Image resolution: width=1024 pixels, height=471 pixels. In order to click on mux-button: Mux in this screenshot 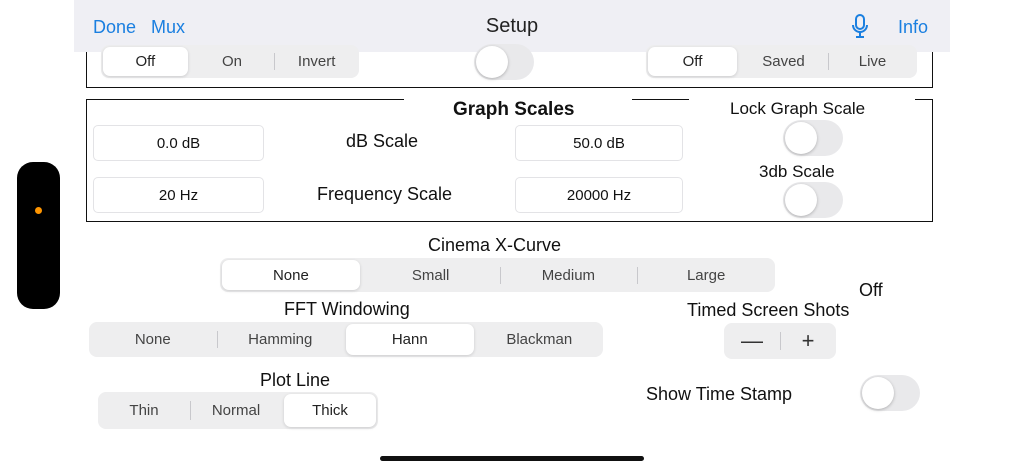, I will do `click(168, 27)`.